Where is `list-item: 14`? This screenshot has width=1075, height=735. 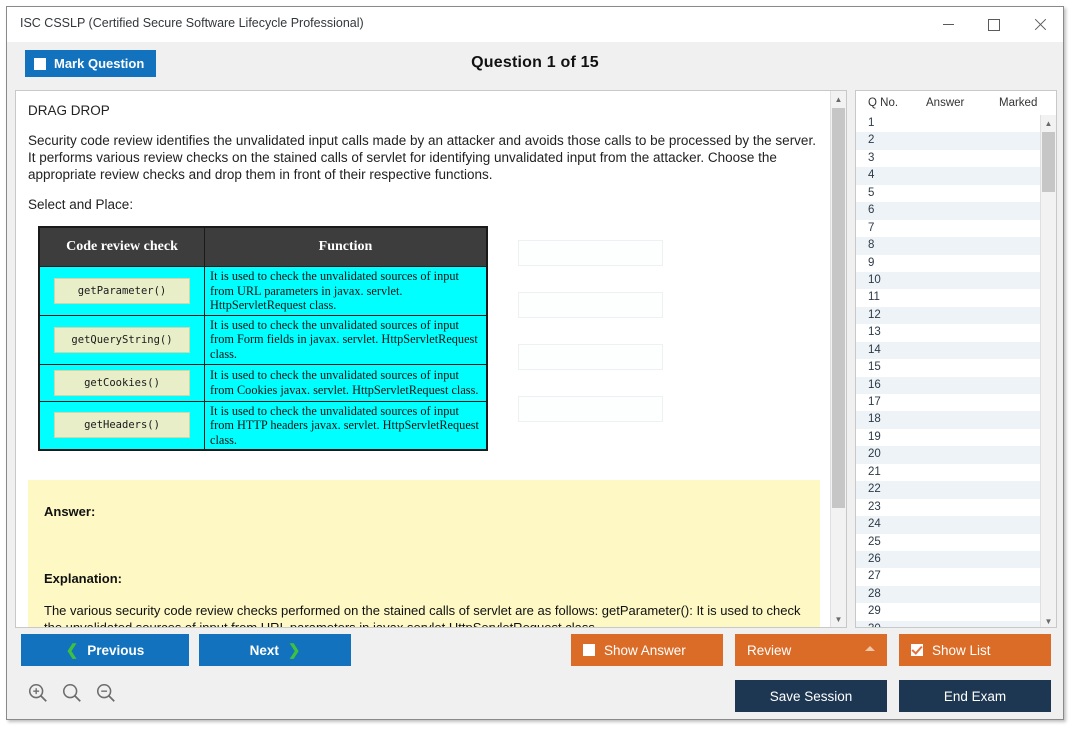 list-item: 14 is located at coordinates (948, 350).